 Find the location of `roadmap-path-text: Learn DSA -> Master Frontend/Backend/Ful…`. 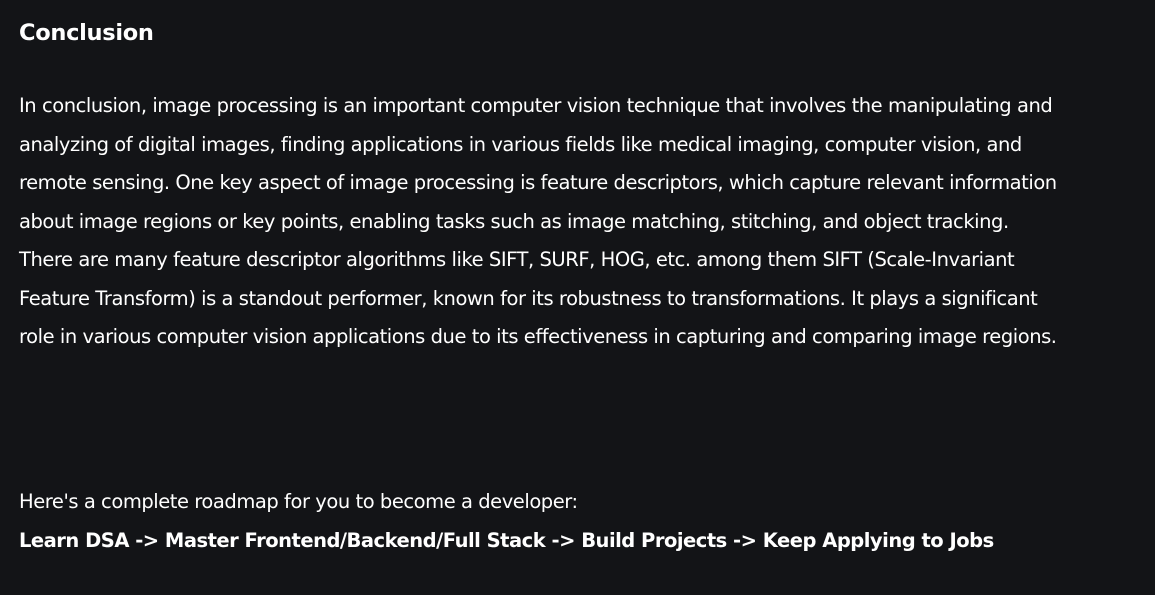

roadmap-path-text: Learn DSA -> Master Frontend/Backend/Ful… is located at coordinates (506, 540).